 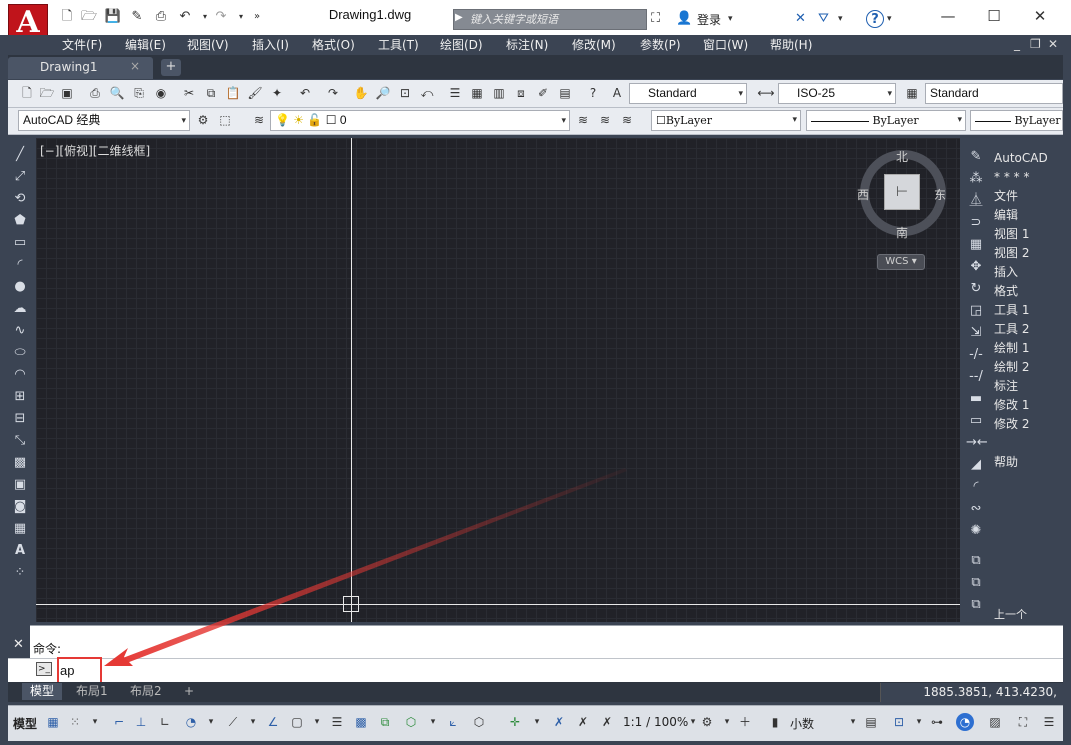 I want to click on tab-model: 模型, so click(x=42, y=691).